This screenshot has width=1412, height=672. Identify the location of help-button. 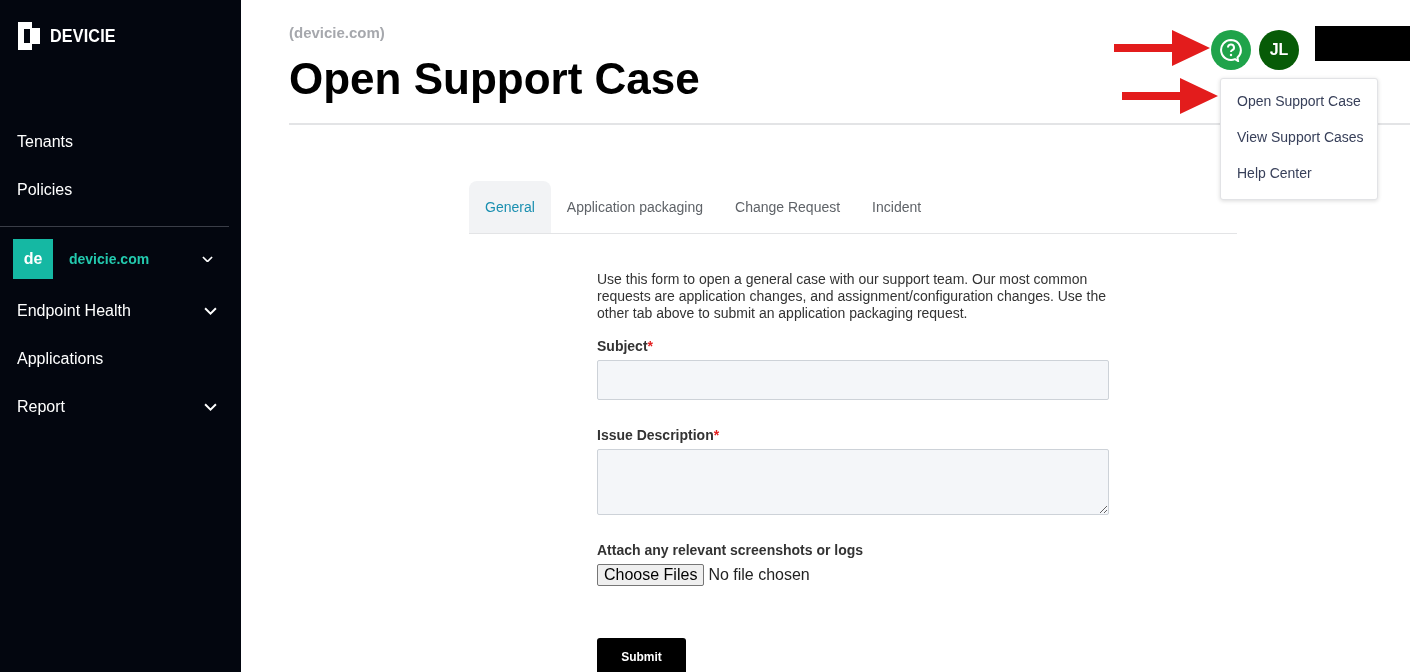
(1231, 50).